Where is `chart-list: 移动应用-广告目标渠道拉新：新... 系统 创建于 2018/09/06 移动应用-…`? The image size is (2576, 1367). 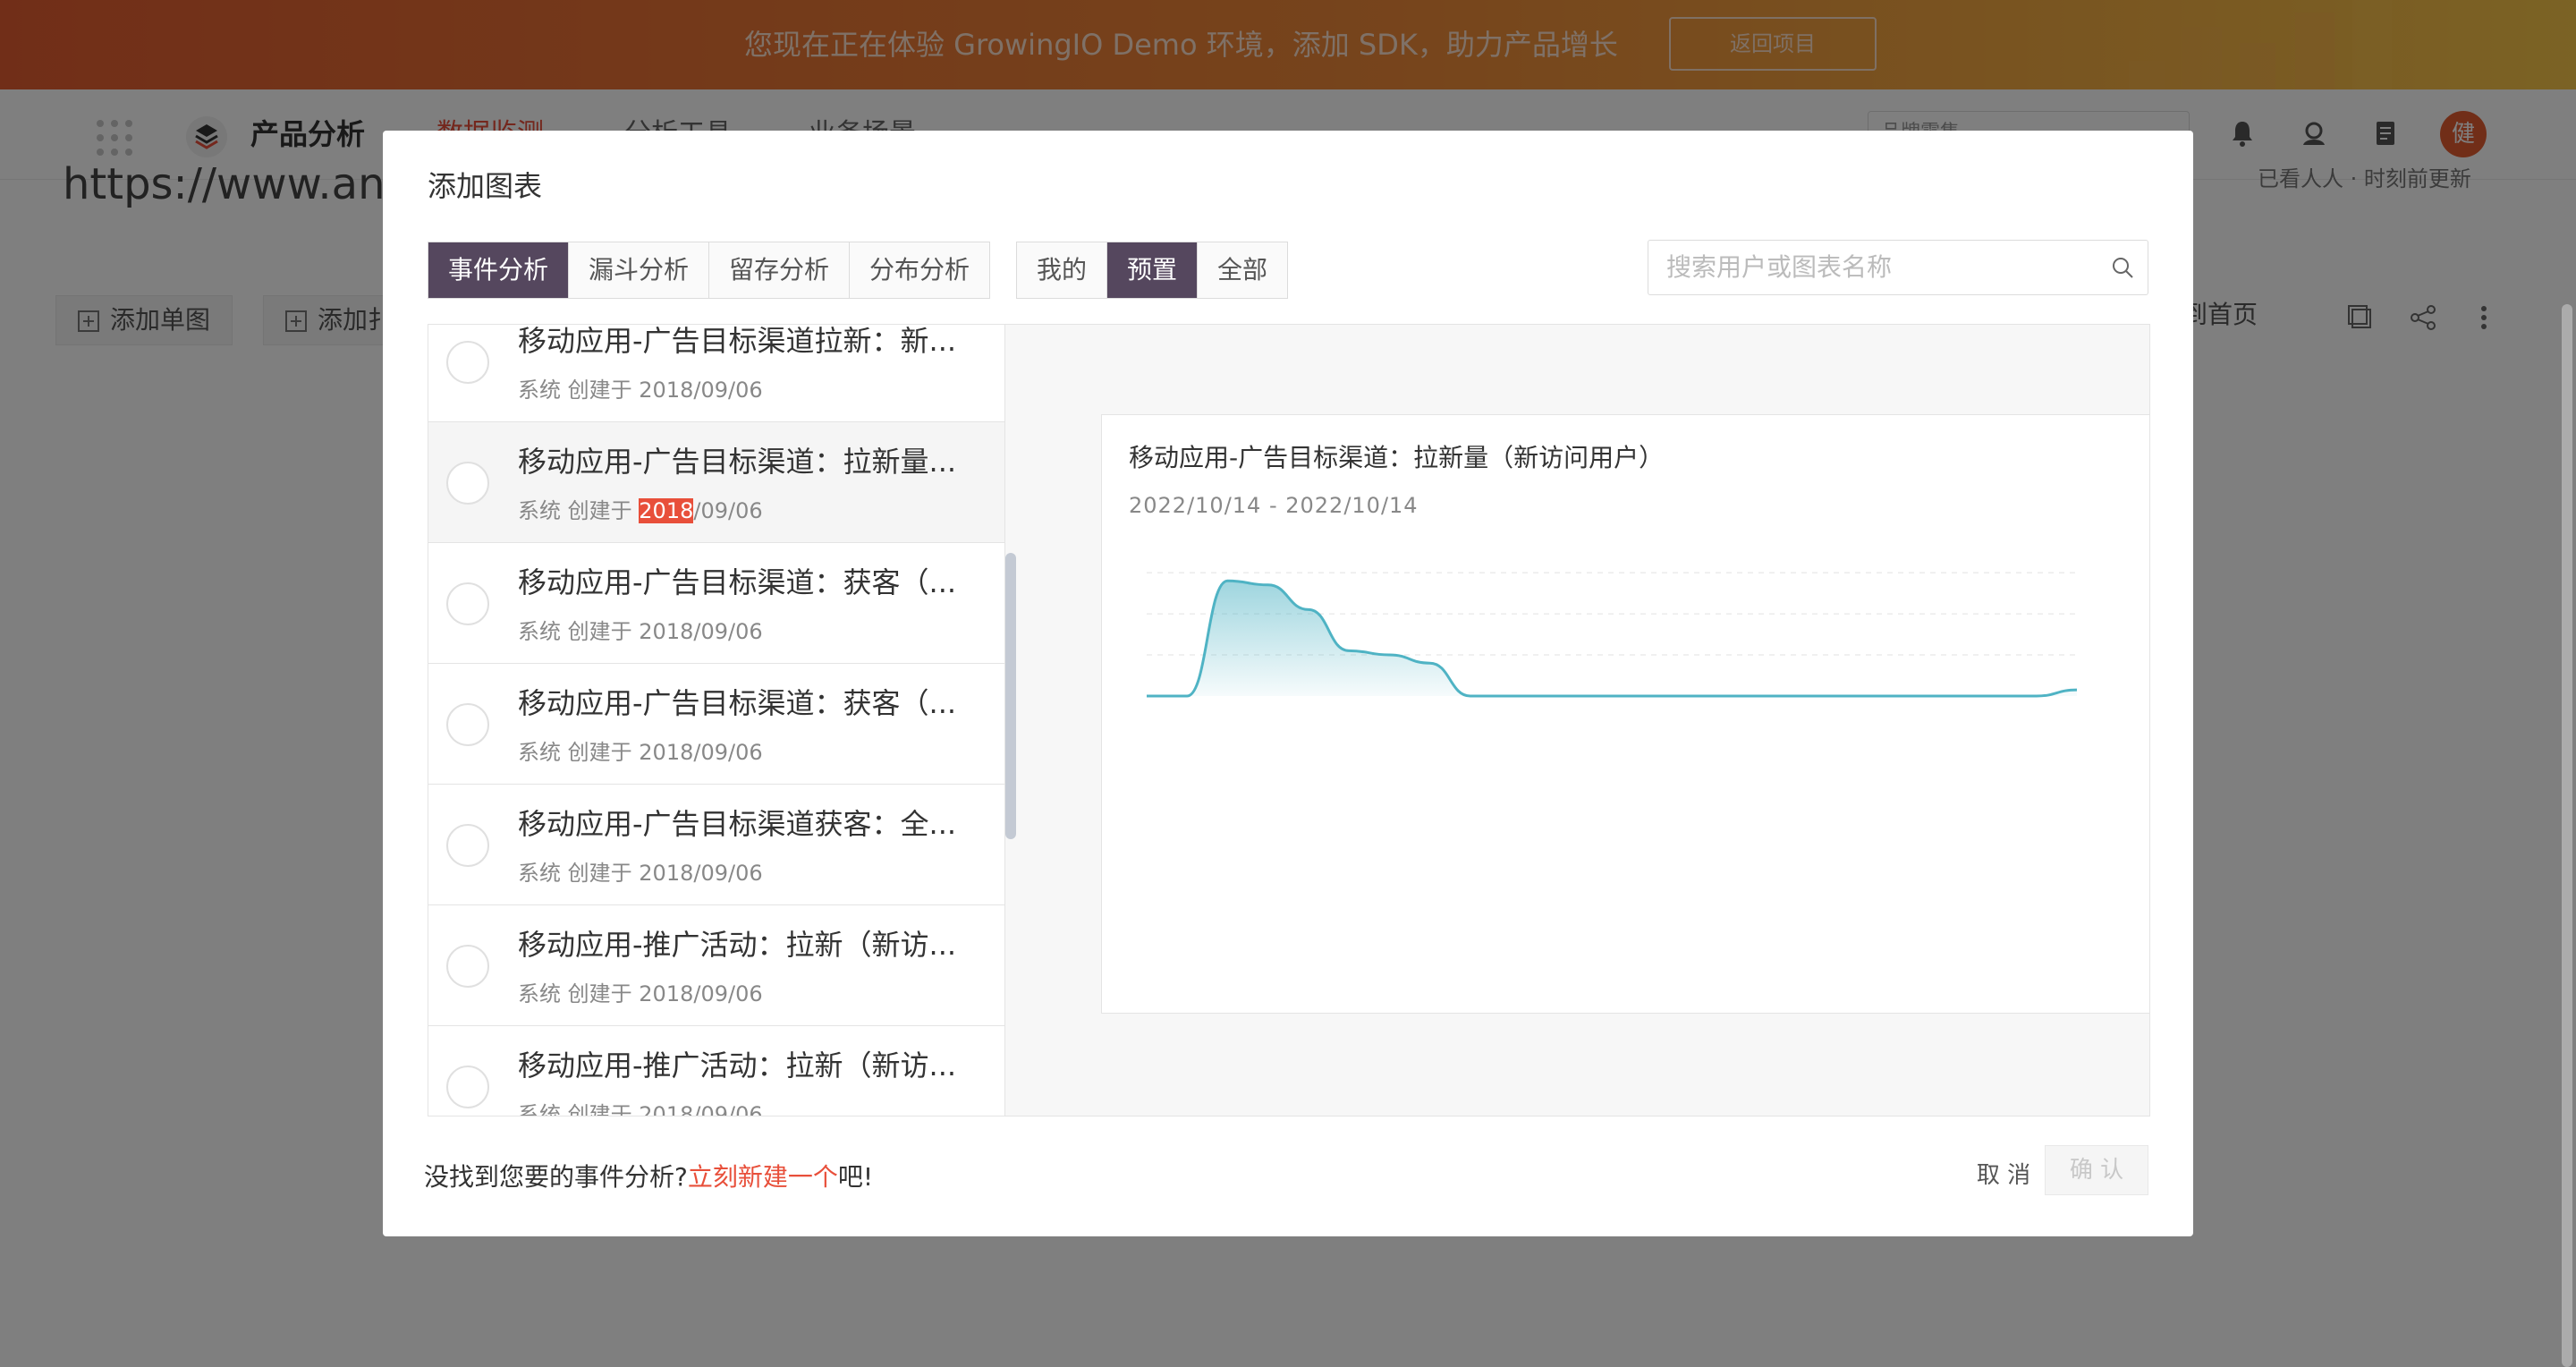 chart-list: 移动应用-广告目标渠道拉新：新... 系统 创建于 2018/09/06 移动应用-… is located at coordinates (716, 720).